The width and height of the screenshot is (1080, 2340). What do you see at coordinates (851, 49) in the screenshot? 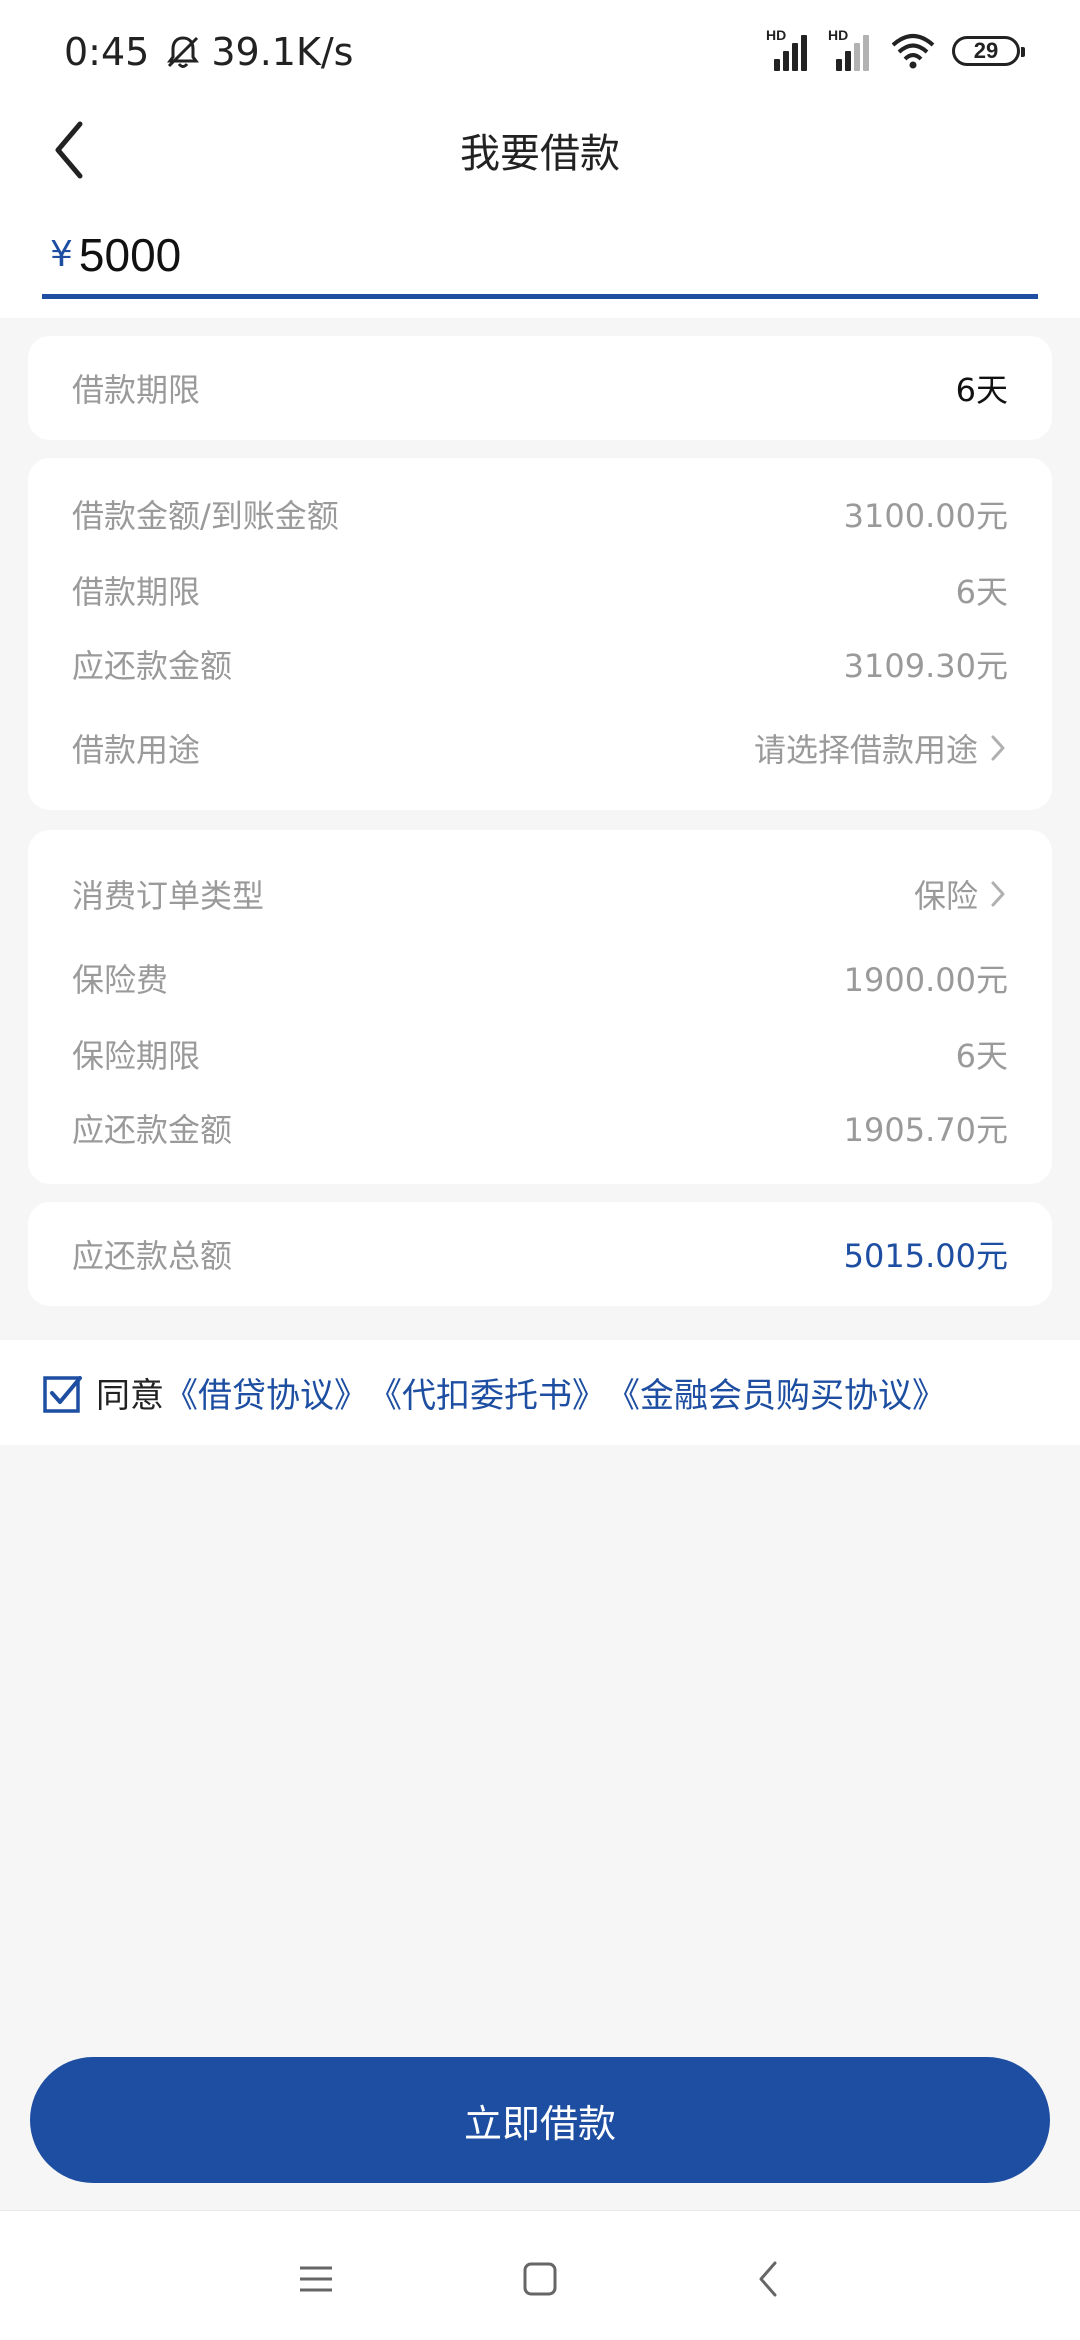
I see `signal-2-icon: HD` at bounding box center [851, 49].